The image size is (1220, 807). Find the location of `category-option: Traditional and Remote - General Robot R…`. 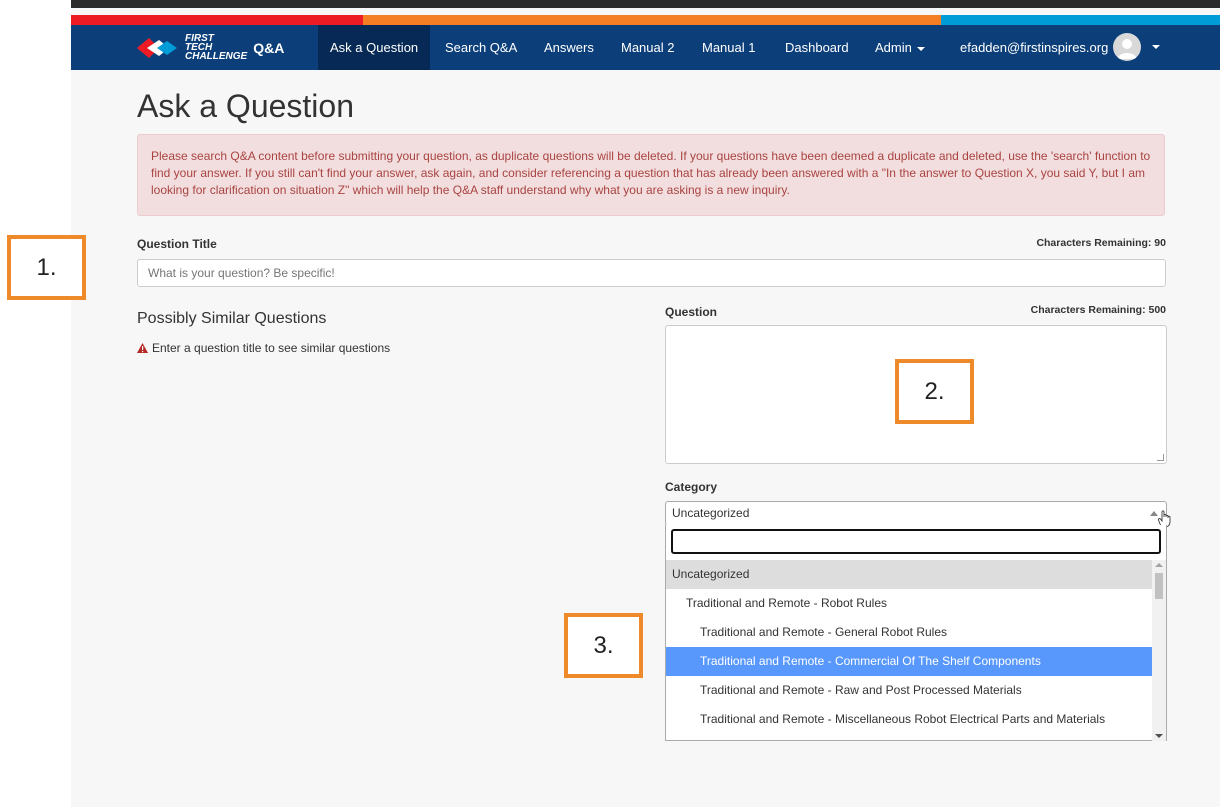

category-option: Traditional and Remote - General Robot R… is located at coordinates (909, 632).